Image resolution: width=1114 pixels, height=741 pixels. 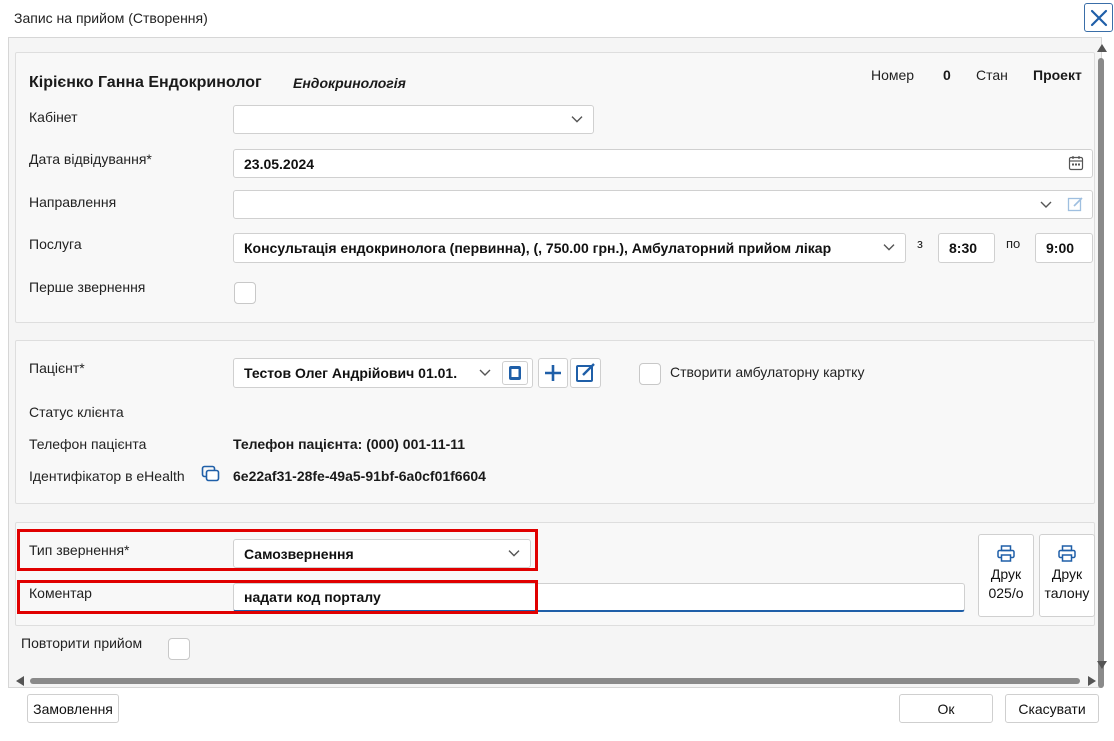 I want to click on doctor-specialty: Ендокринологія, so click(x=349, y=83).